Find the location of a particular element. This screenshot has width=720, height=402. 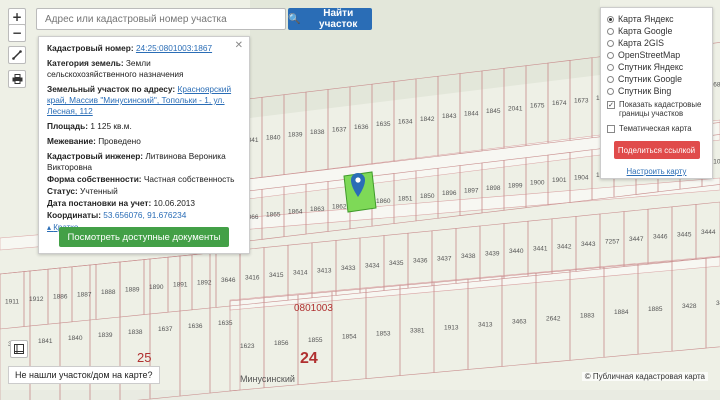

layer-option-label: Карта Google is located at coordinates (645, 31).